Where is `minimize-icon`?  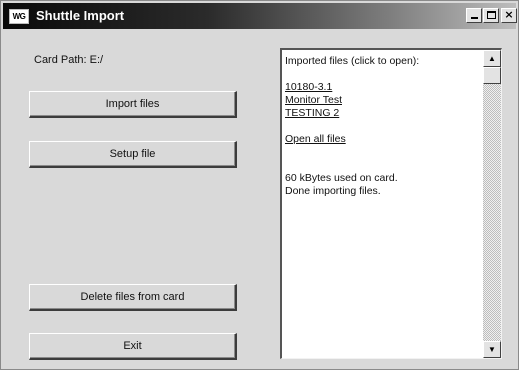 minimize-icon is located at coordinates (474, 18).